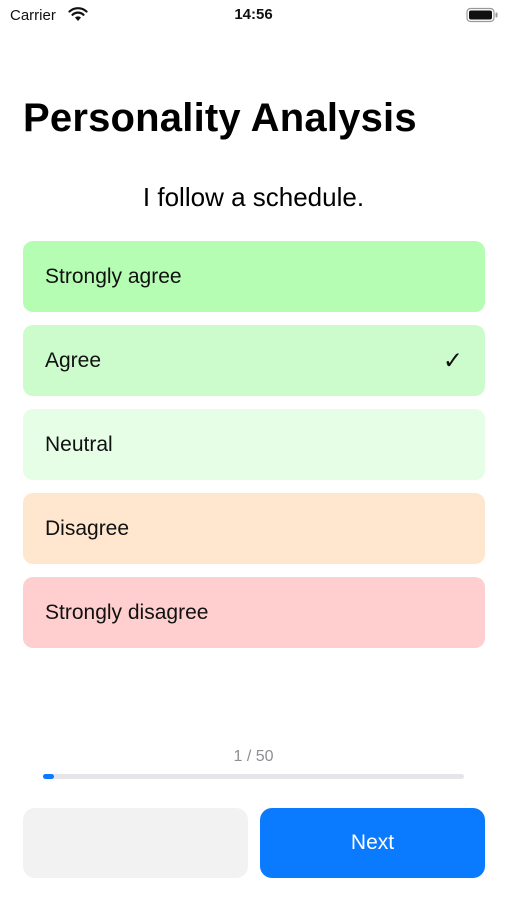 This screenshot has height=900, width=507. Describe the element at coordinates (48, 776) in the screenshot. I see `progress-fill` at that location.